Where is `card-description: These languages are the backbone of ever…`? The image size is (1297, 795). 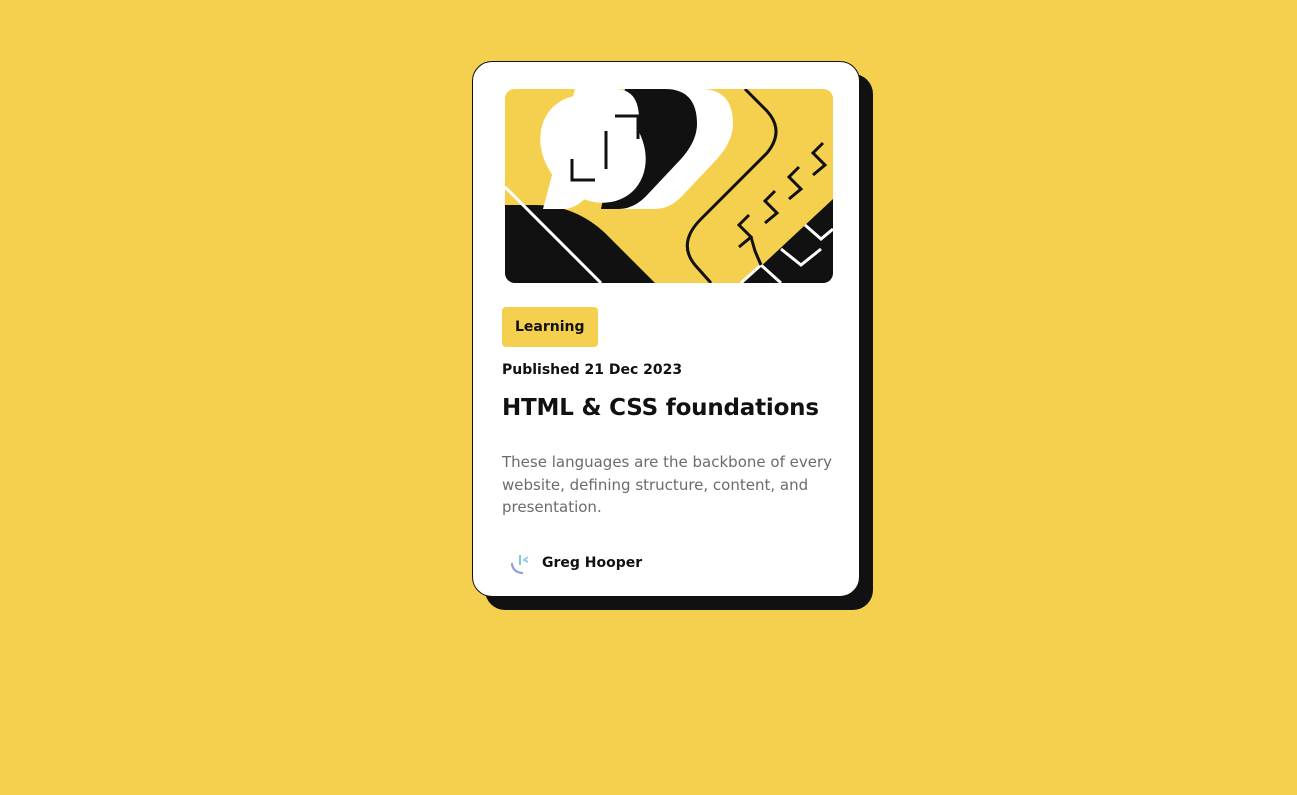 card-description: These languages are the backbone of ever… is located at coordinates (667, 484).